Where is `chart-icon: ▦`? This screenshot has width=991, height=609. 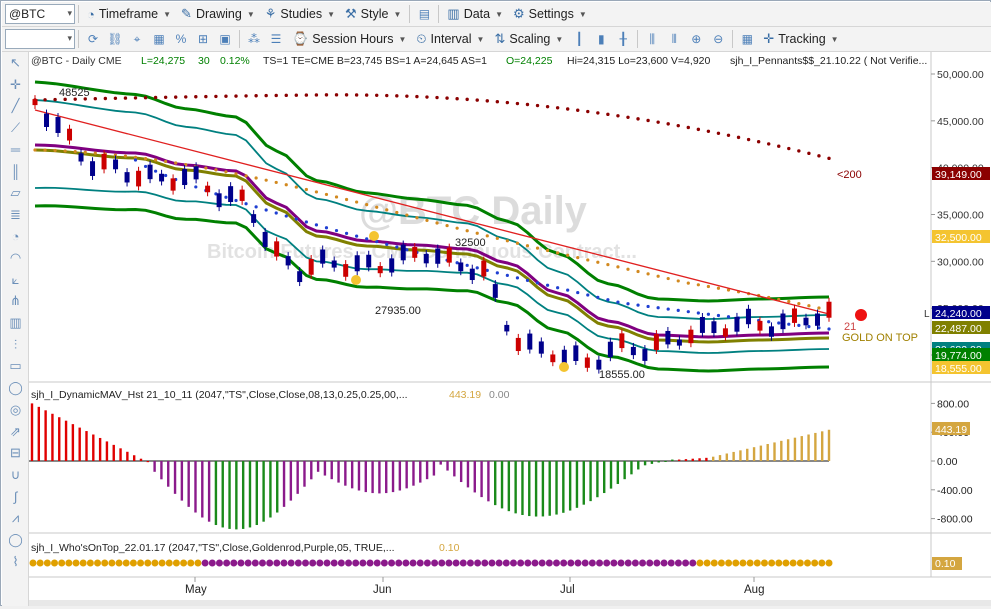 chart-icon: ▦ is located at coordinates (159, 39).